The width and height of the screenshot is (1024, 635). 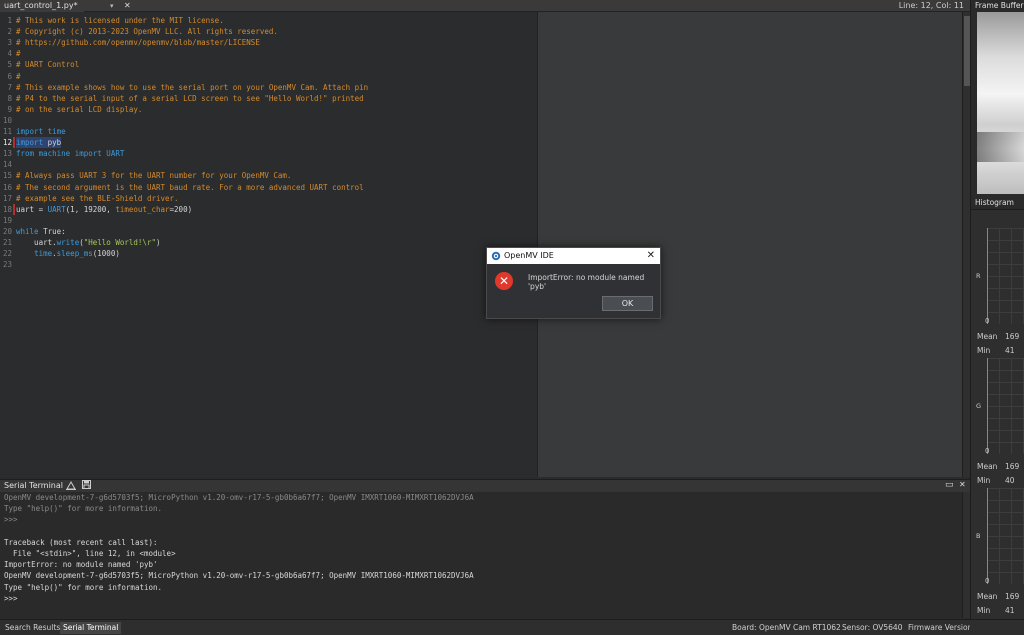 I want to click on line-number: 12, so click(x=7, y=143).